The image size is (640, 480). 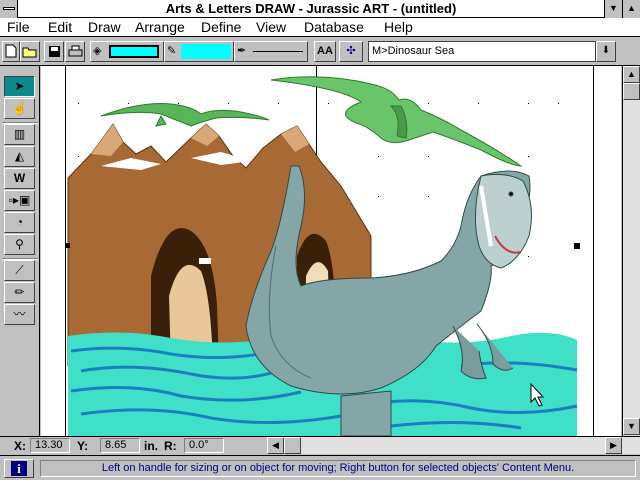 I want to click on unit-label: in., so click(x=151, y=446).